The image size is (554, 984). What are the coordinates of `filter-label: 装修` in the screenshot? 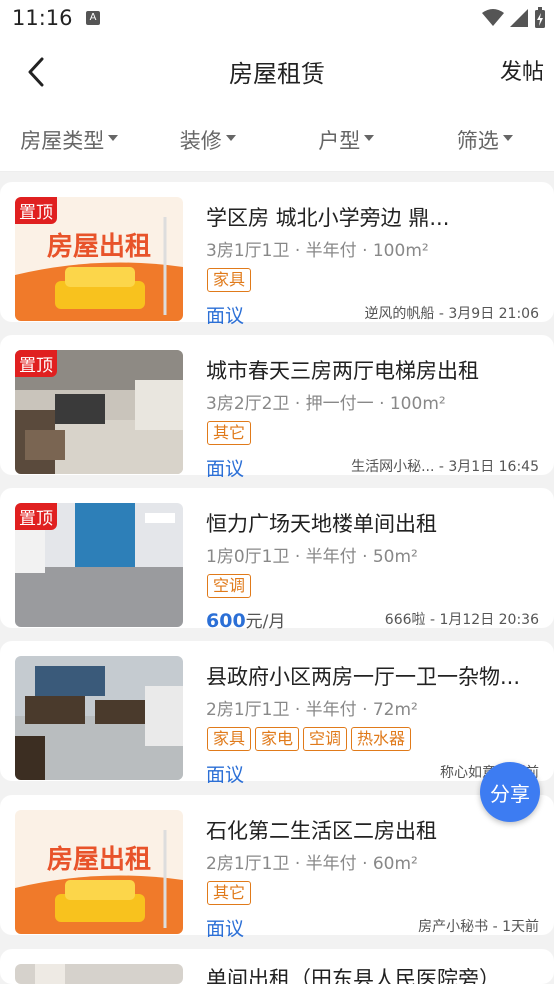 It's located at (200, 140).